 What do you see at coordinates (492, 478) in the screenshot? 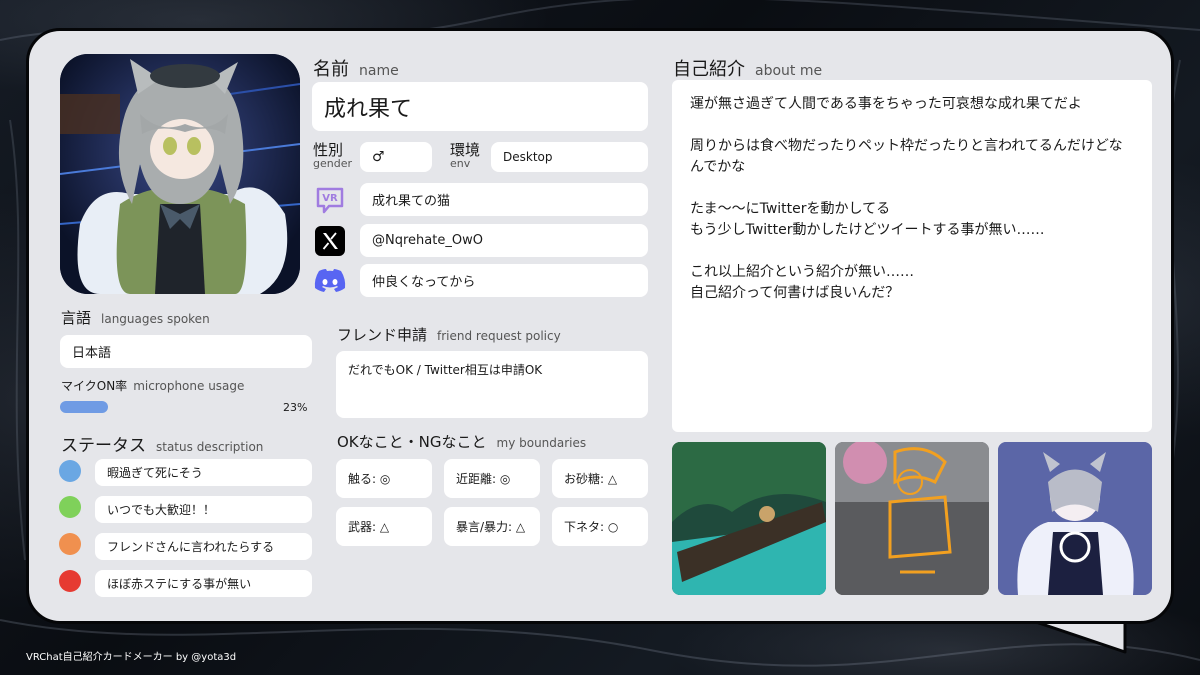
I see `boundary-item: 近距離: ◎` at bounding box center [492, 478].